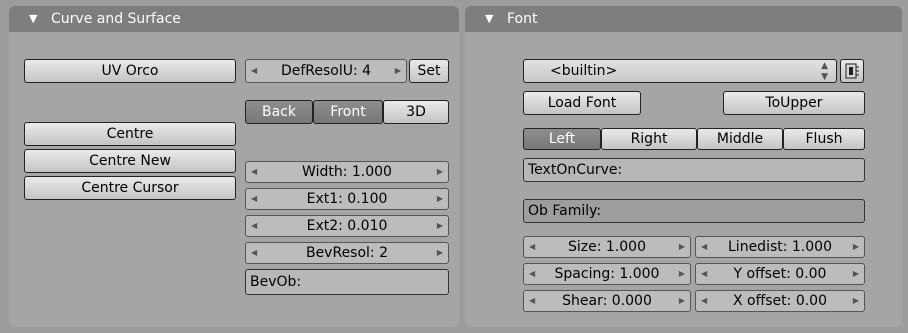 The image size is (908, 333). I want to click on load-font-button: Load Font, so click(582, 103).